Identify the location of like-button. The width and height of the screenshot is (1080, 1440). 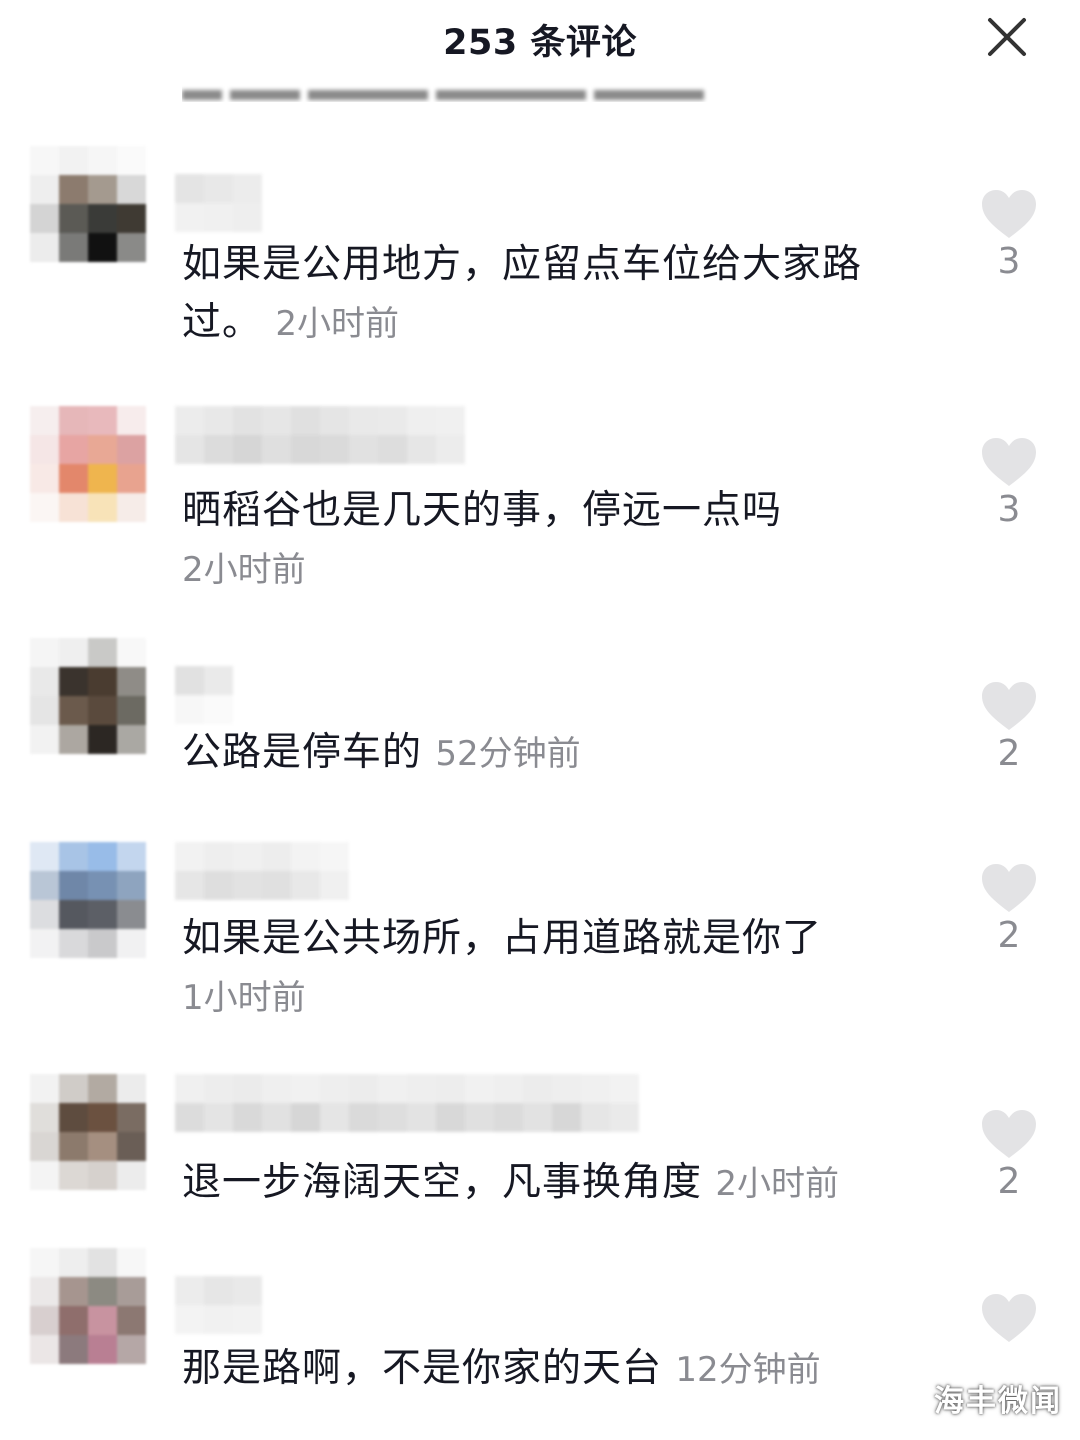
(1009, 1318).